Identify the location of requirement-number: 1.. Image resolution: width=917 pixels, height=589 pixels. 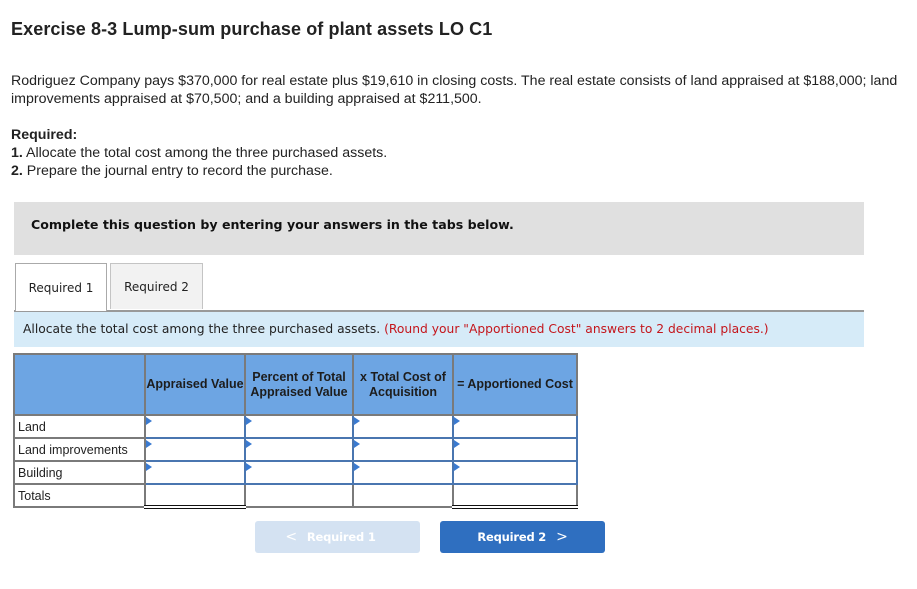
(17, 153).